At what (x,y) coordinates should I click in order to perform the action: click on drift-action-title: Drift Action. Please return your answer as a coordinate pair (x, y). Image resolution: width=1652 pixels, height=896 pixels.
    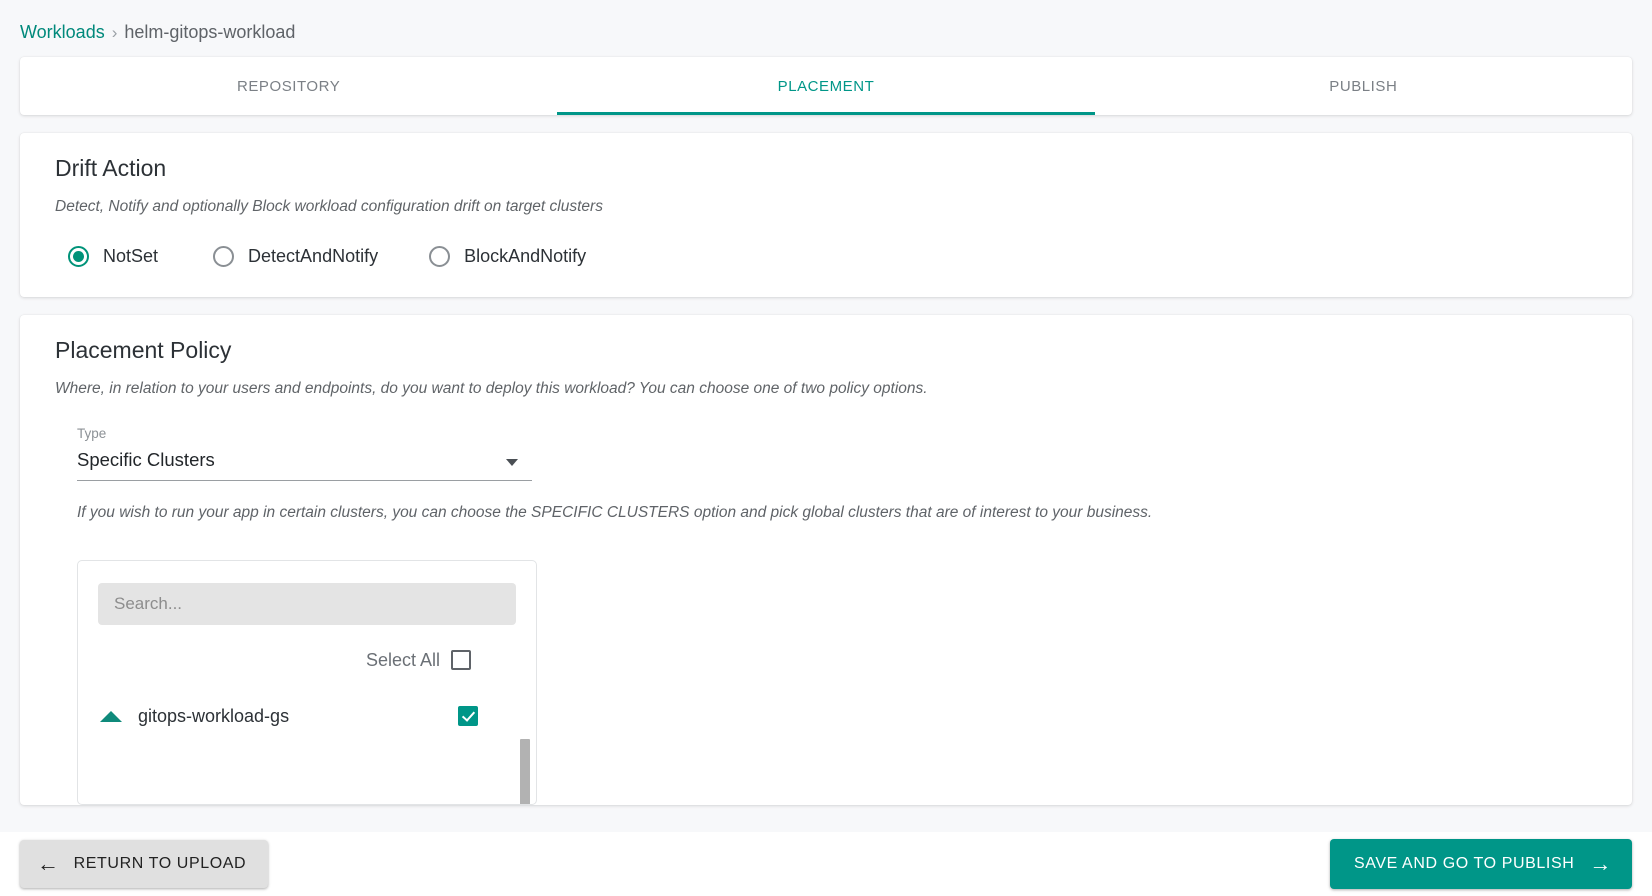
    Looking at the image, I should click on (111, 168).